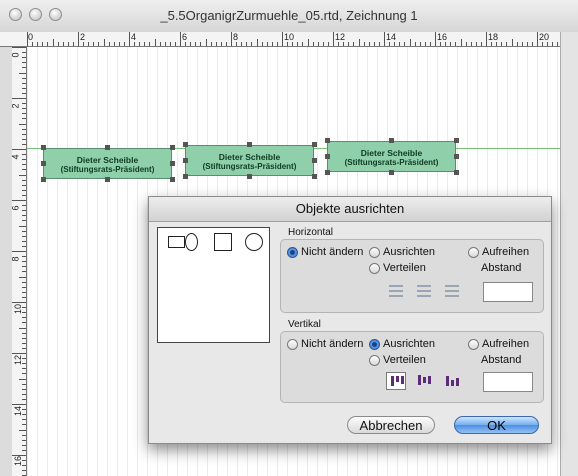 The width and height of the screenshot is (578, 476). Describe the element at coordinates (508, 382) in the screenshot. I see `vertical-spacing-input` at that location.